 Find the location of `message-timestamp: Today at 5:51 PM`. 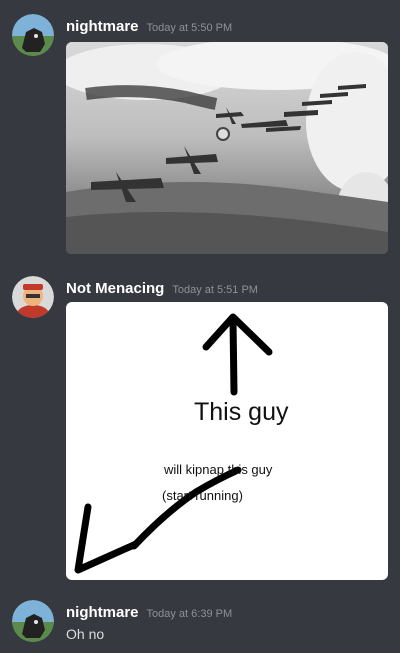

message-timestamp: Today at 5:51 PM is located at coordinates (215, 290).